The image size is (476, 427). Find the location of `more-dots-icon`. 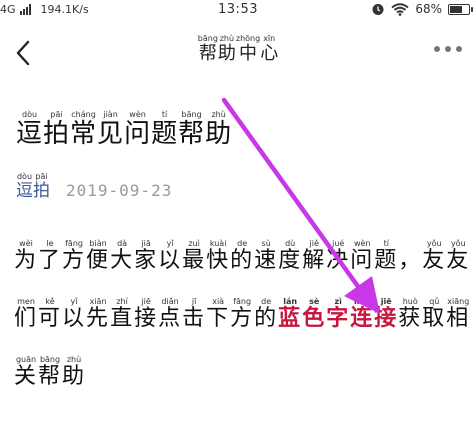

more-dots-icon is located at coordinates (448, 49).